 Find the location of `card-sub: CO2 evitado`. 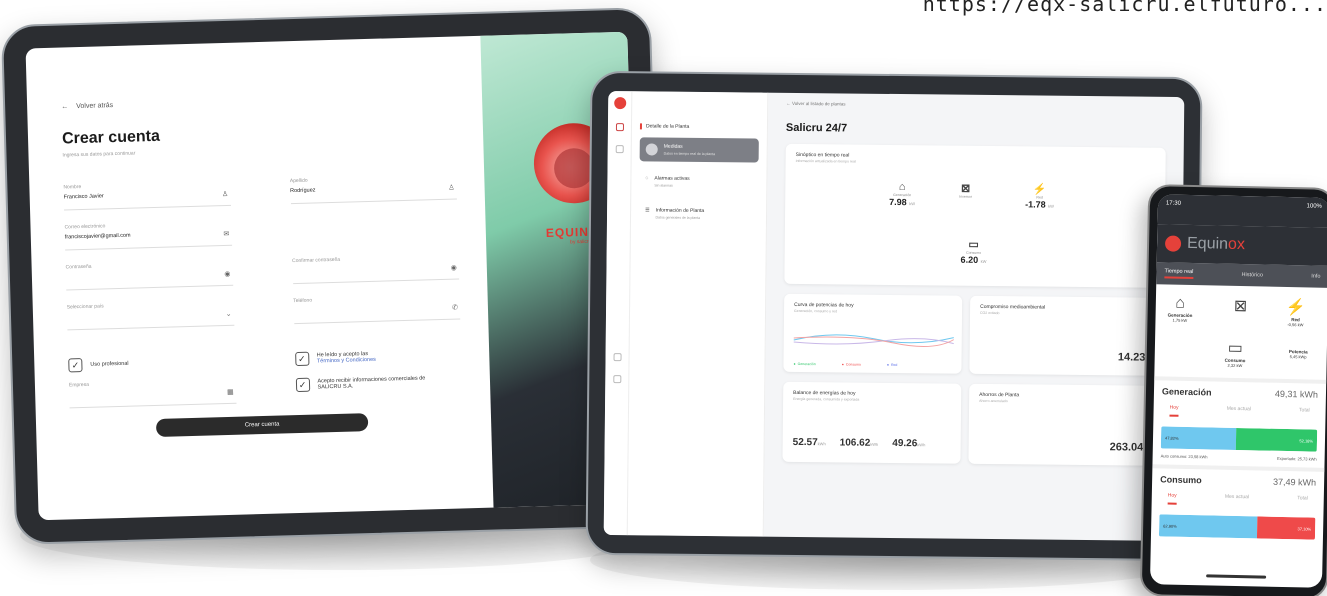

card-sub: CO2 evitado is located at coordinates (990, 313).